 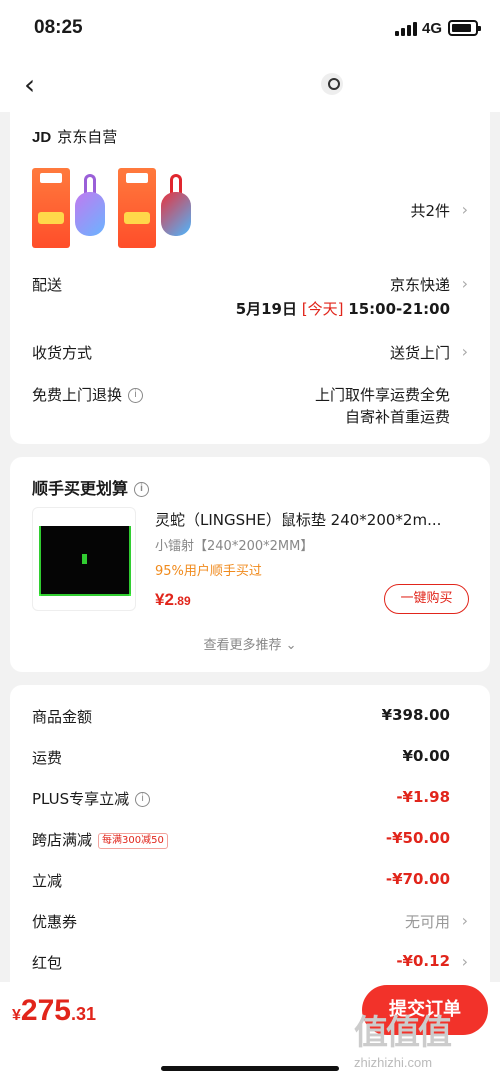 I want to click on goods-amount-label: 商品金额, so click(x=62, y=717).